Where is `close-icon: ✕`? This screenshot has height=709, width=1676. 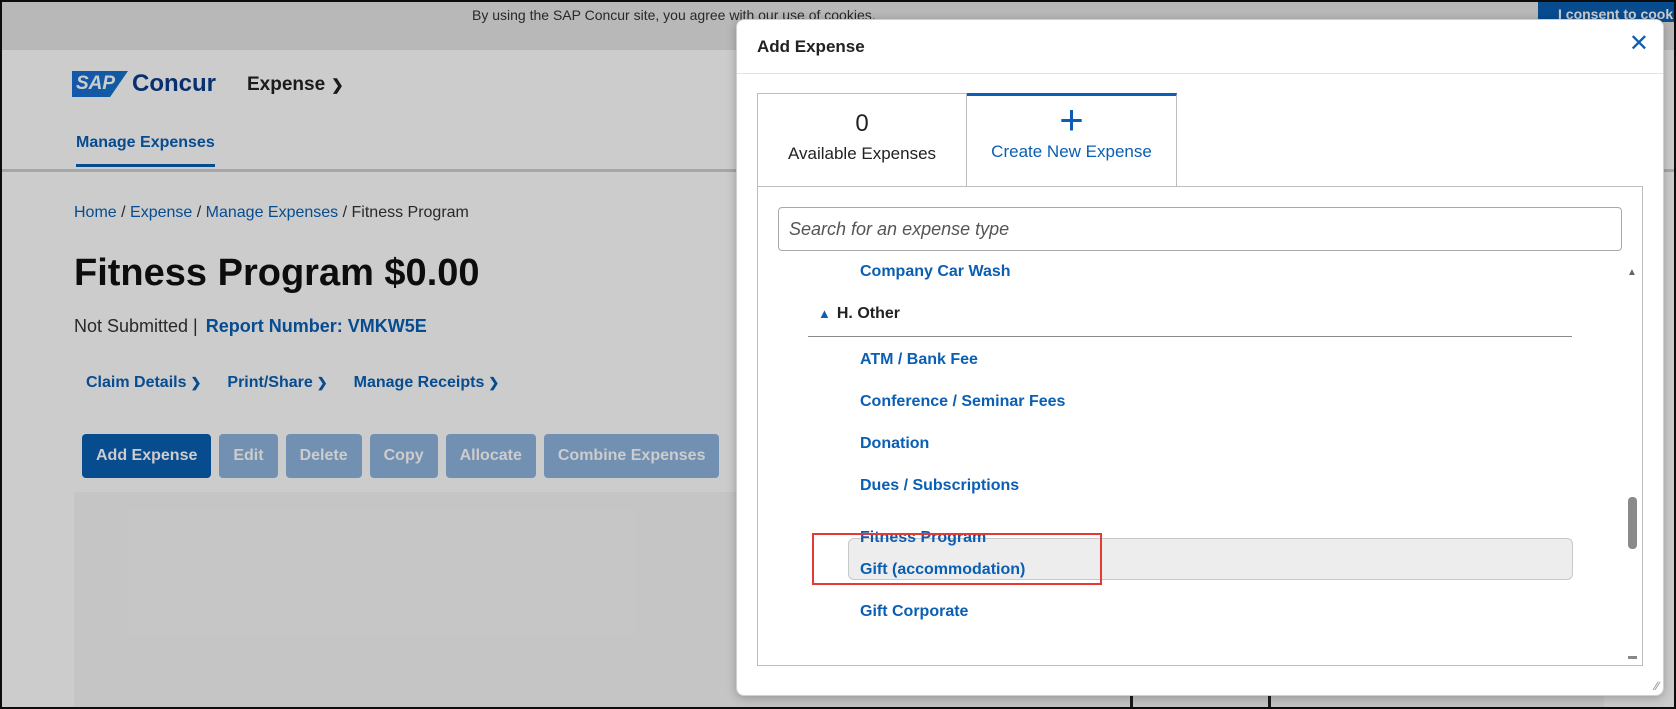 close-icon: ✕ is located at coordinates (1639, 44).